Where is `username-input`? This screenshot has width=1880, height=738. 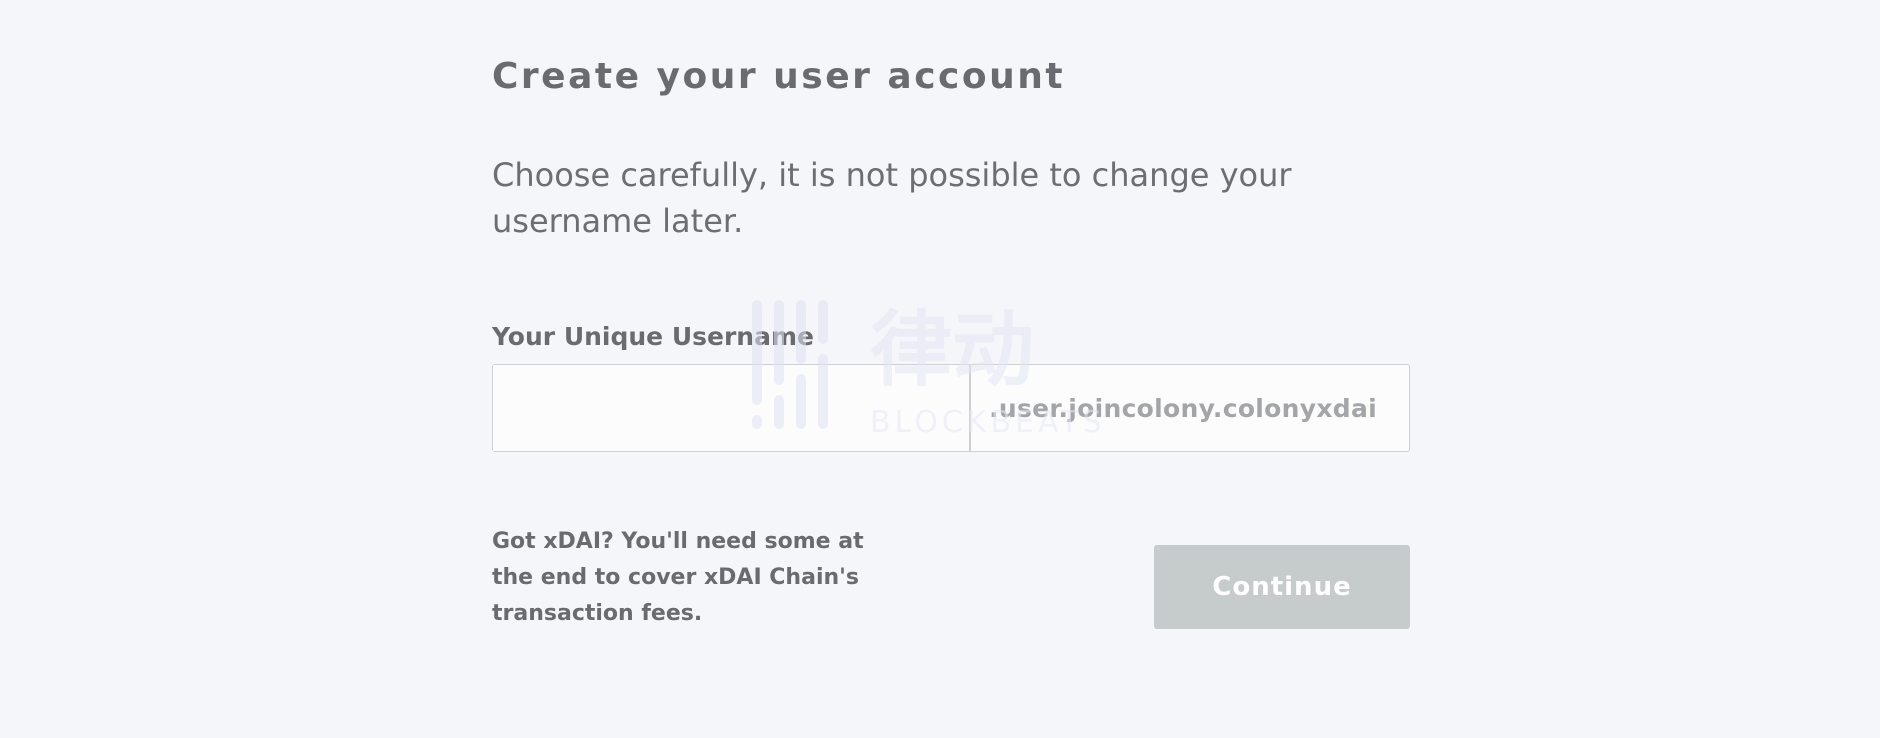 username-input is located at coordinates (731, 408).